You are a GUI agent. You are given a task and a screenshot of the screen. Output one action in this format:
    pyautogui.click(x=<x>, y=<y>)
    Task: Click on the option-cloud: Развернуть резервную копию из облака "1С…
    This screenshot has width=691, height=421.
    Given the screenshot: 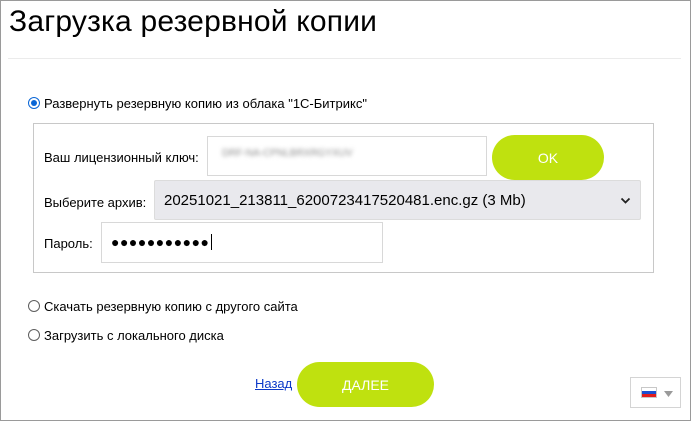 What is the action you would take?
    pyautogui.click(x=197, y=103)
    